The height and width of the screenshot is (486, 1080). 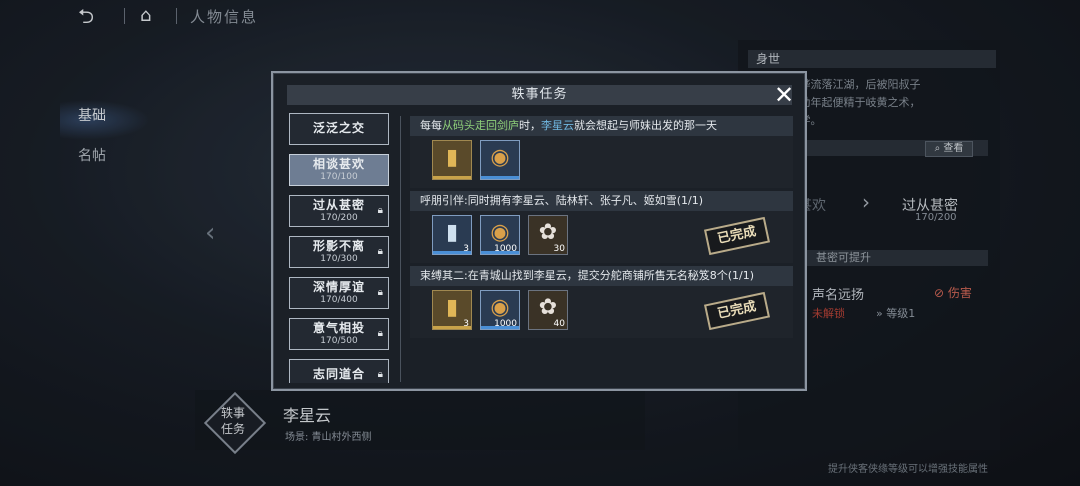 I want to click on quest-description: 束缚其二:在青城山找到李星云，提交分舵商铺所售无名秘笈8个(1/1), so click(x=601, y=276).